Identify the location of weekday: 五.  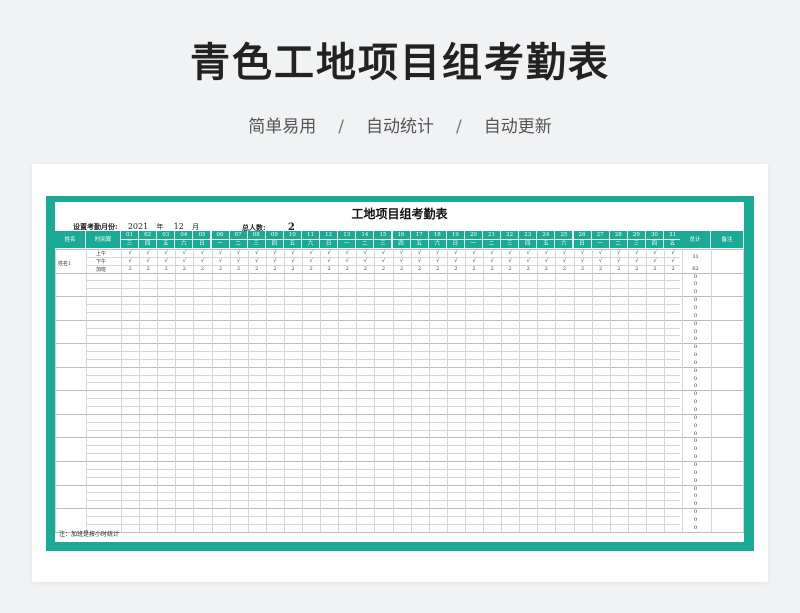
(419, 244).